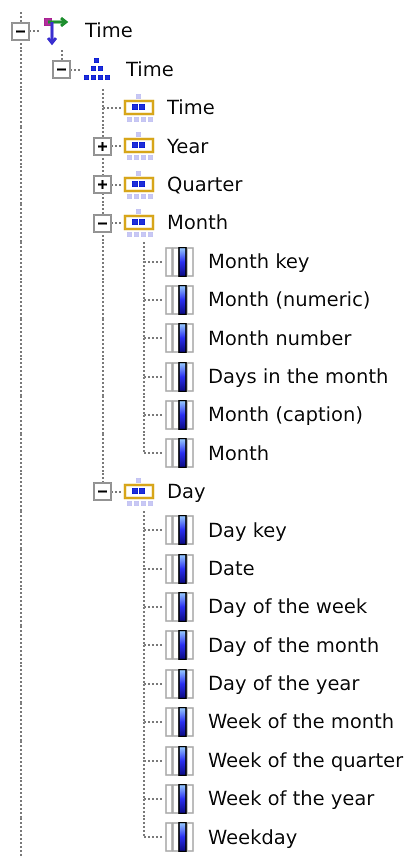  What do you see at coordinates (301, 722) in the screenshot?
I see `node-label: Week of the month` at bounding box center [301, 722].